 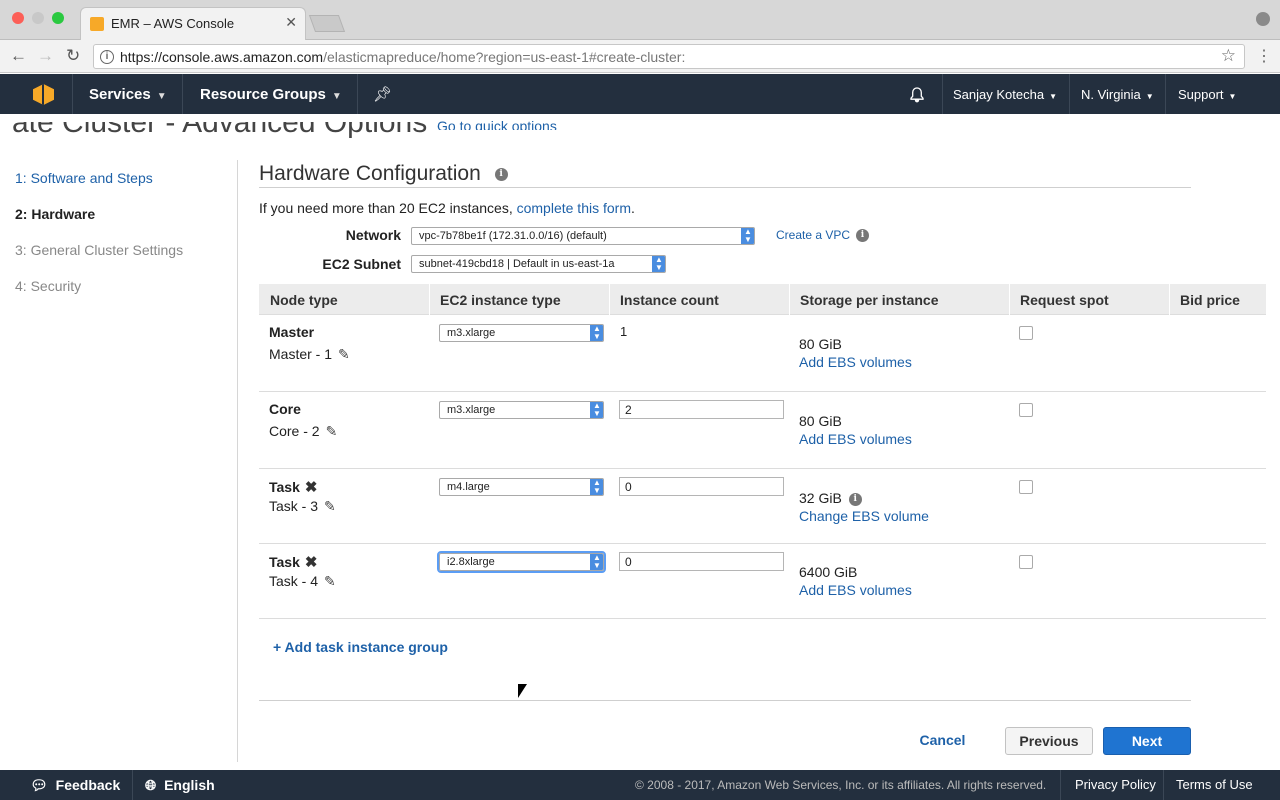 I want to click on aws-logo-icon, so click(x=43, y=94).